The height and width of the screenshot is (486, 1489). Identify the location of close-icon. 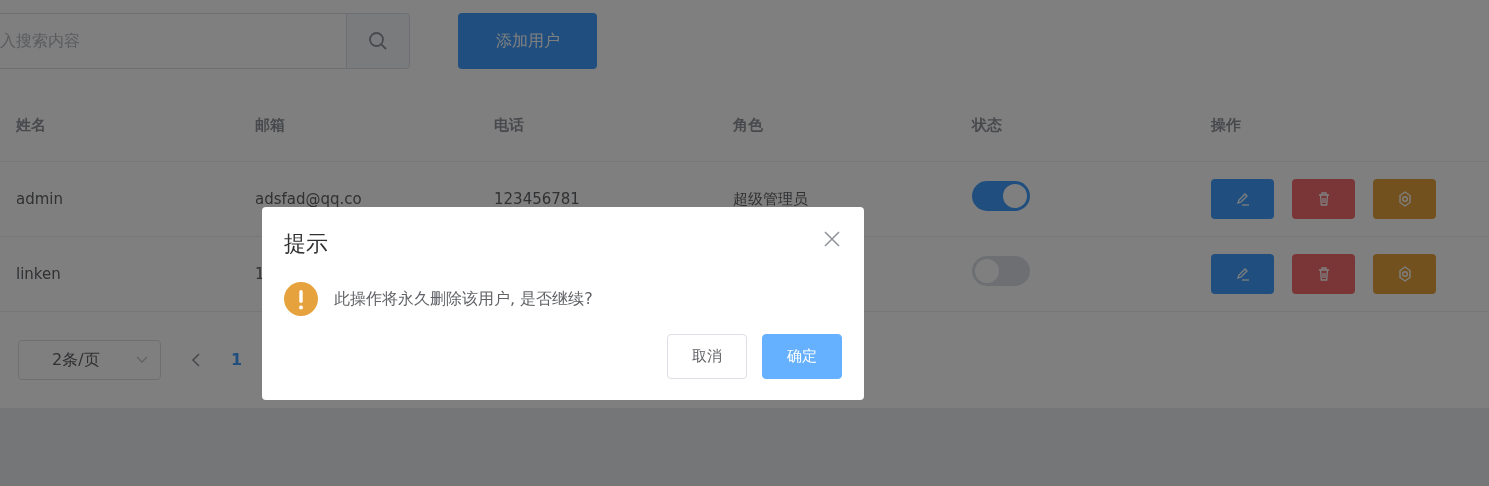
(832, 239).